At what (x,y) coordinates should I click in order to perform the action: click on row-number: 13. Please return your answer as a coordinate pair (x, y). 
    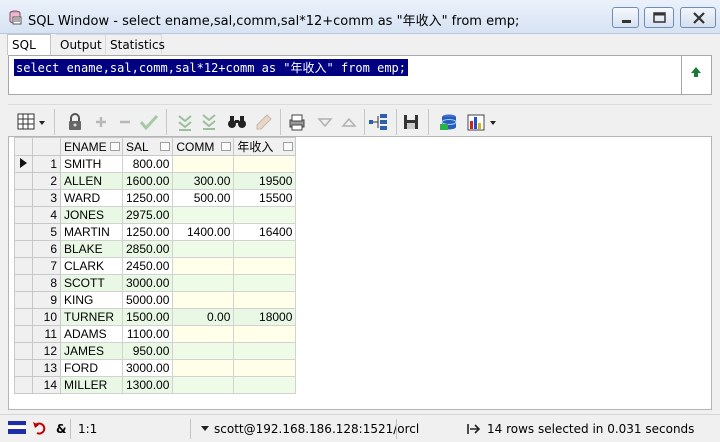
    Looking at the image, I should click on (46, 368).